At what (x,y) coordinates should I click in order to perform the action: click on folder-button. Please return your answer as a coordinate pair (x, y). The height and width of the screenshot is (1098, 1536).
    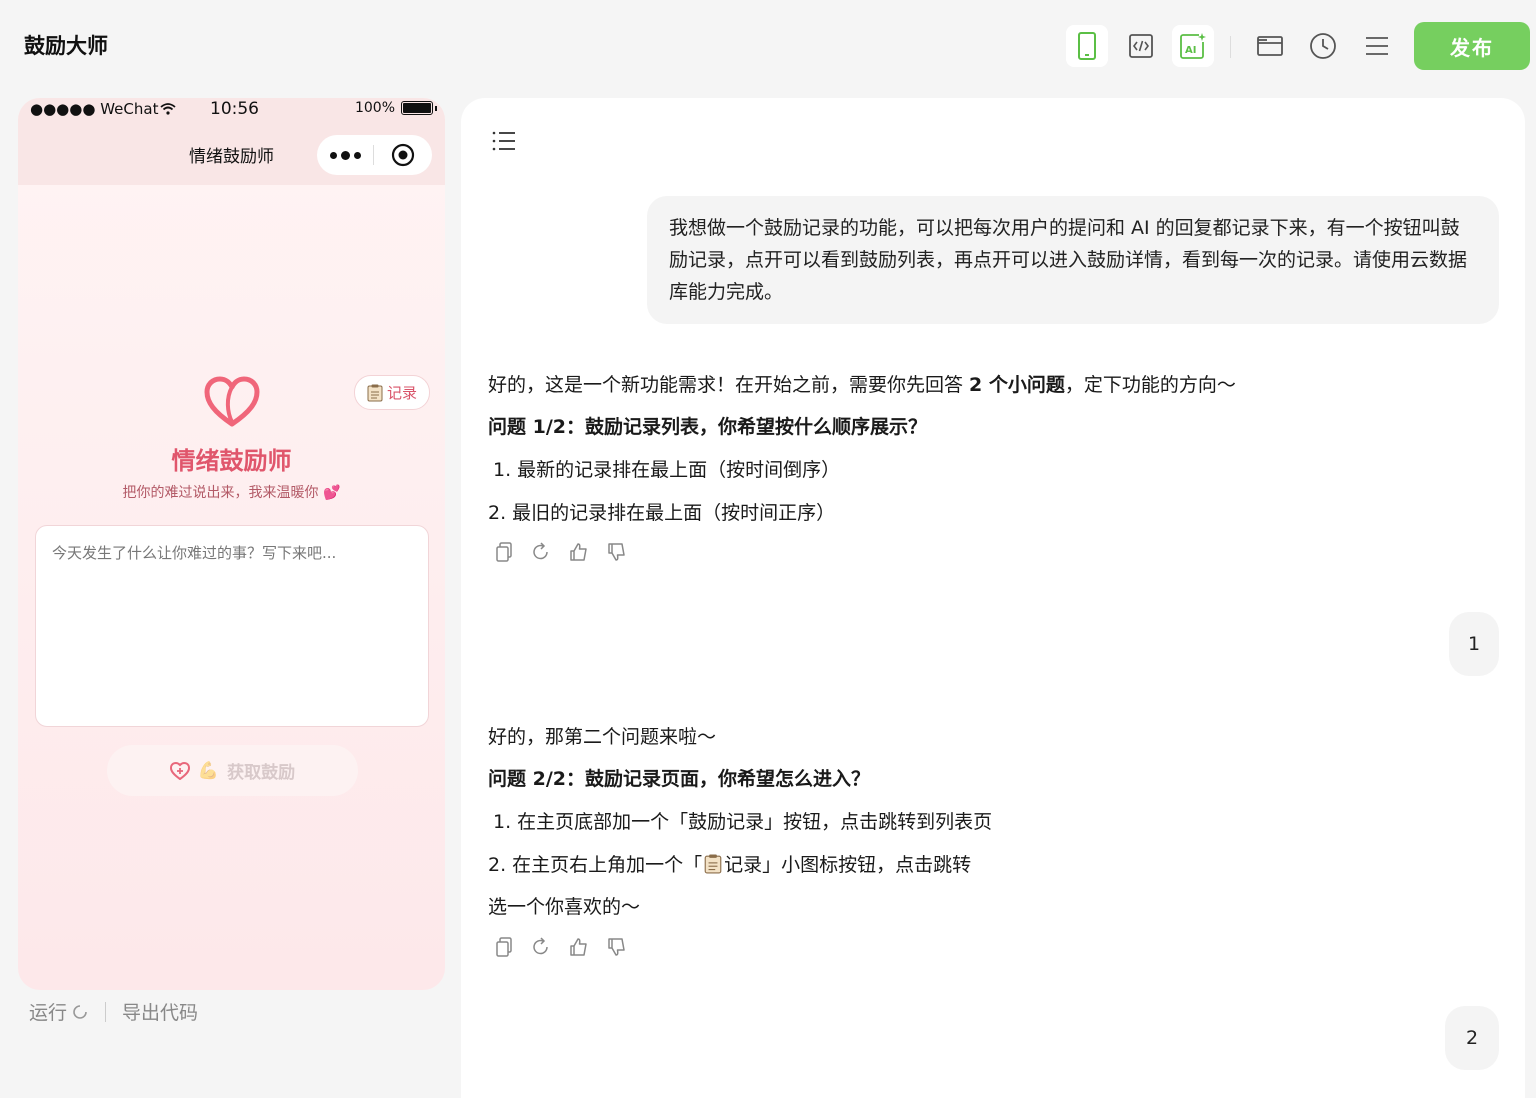
    Looking at the image, I should click on (1270, 46).